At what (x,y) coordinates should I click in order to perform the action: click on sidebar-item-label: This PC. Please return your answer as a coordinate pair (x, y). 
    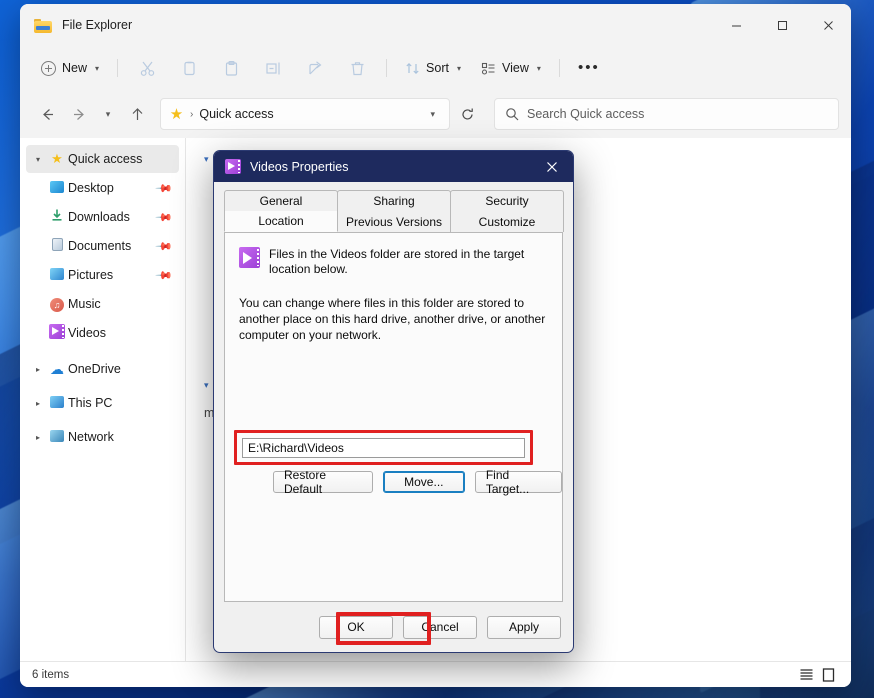
    Looking at the image, I should click on (90, 403).